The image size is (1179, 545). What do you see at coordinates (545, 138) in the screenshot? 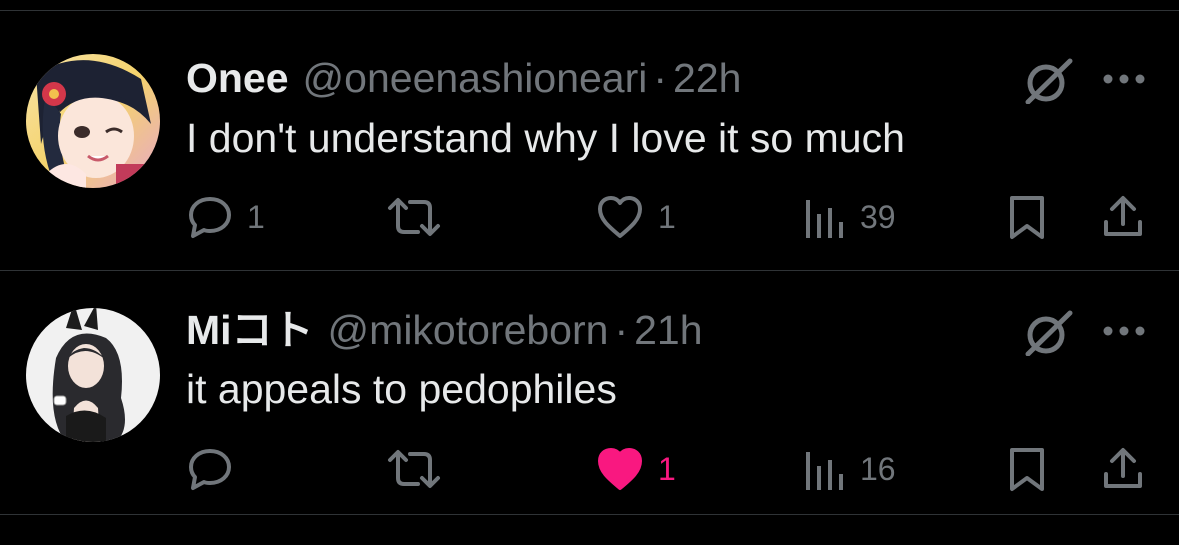
I see `post-text: I don't understand why I love it so much` at bounding box center [545, 138].